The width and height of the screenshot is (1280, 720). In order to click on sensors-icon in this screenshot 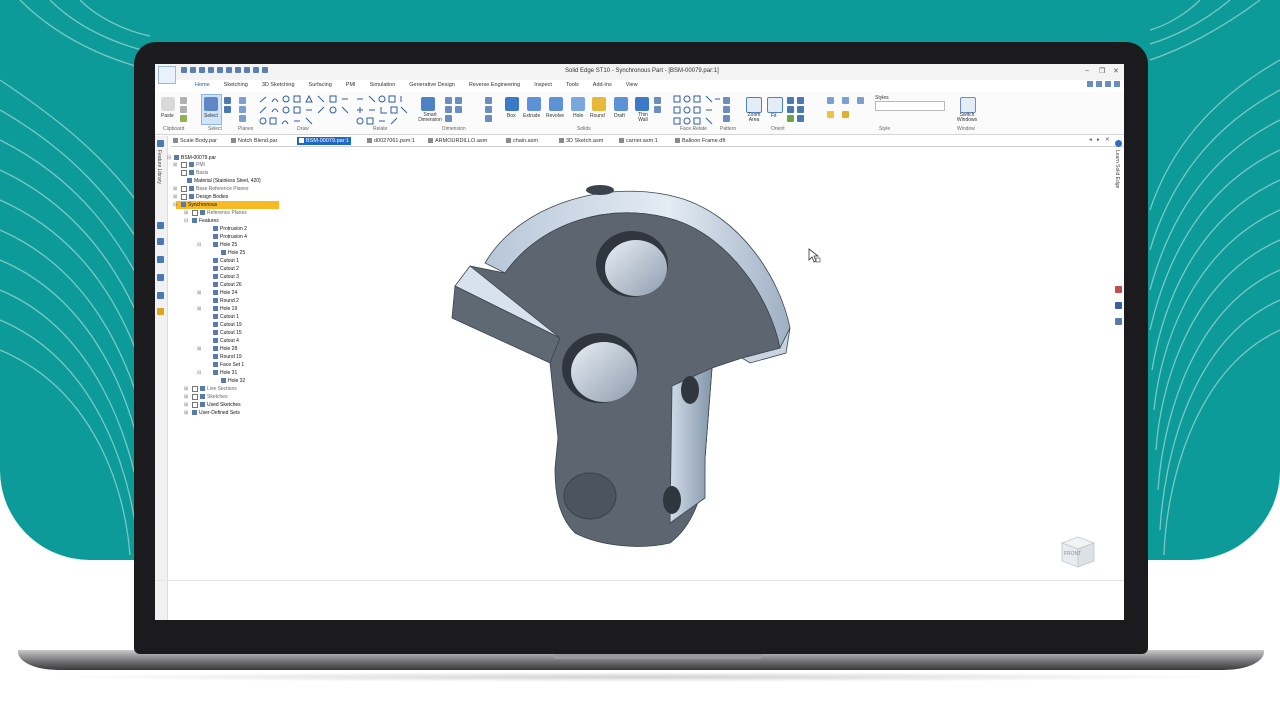, I will do `click(160, 241)`.